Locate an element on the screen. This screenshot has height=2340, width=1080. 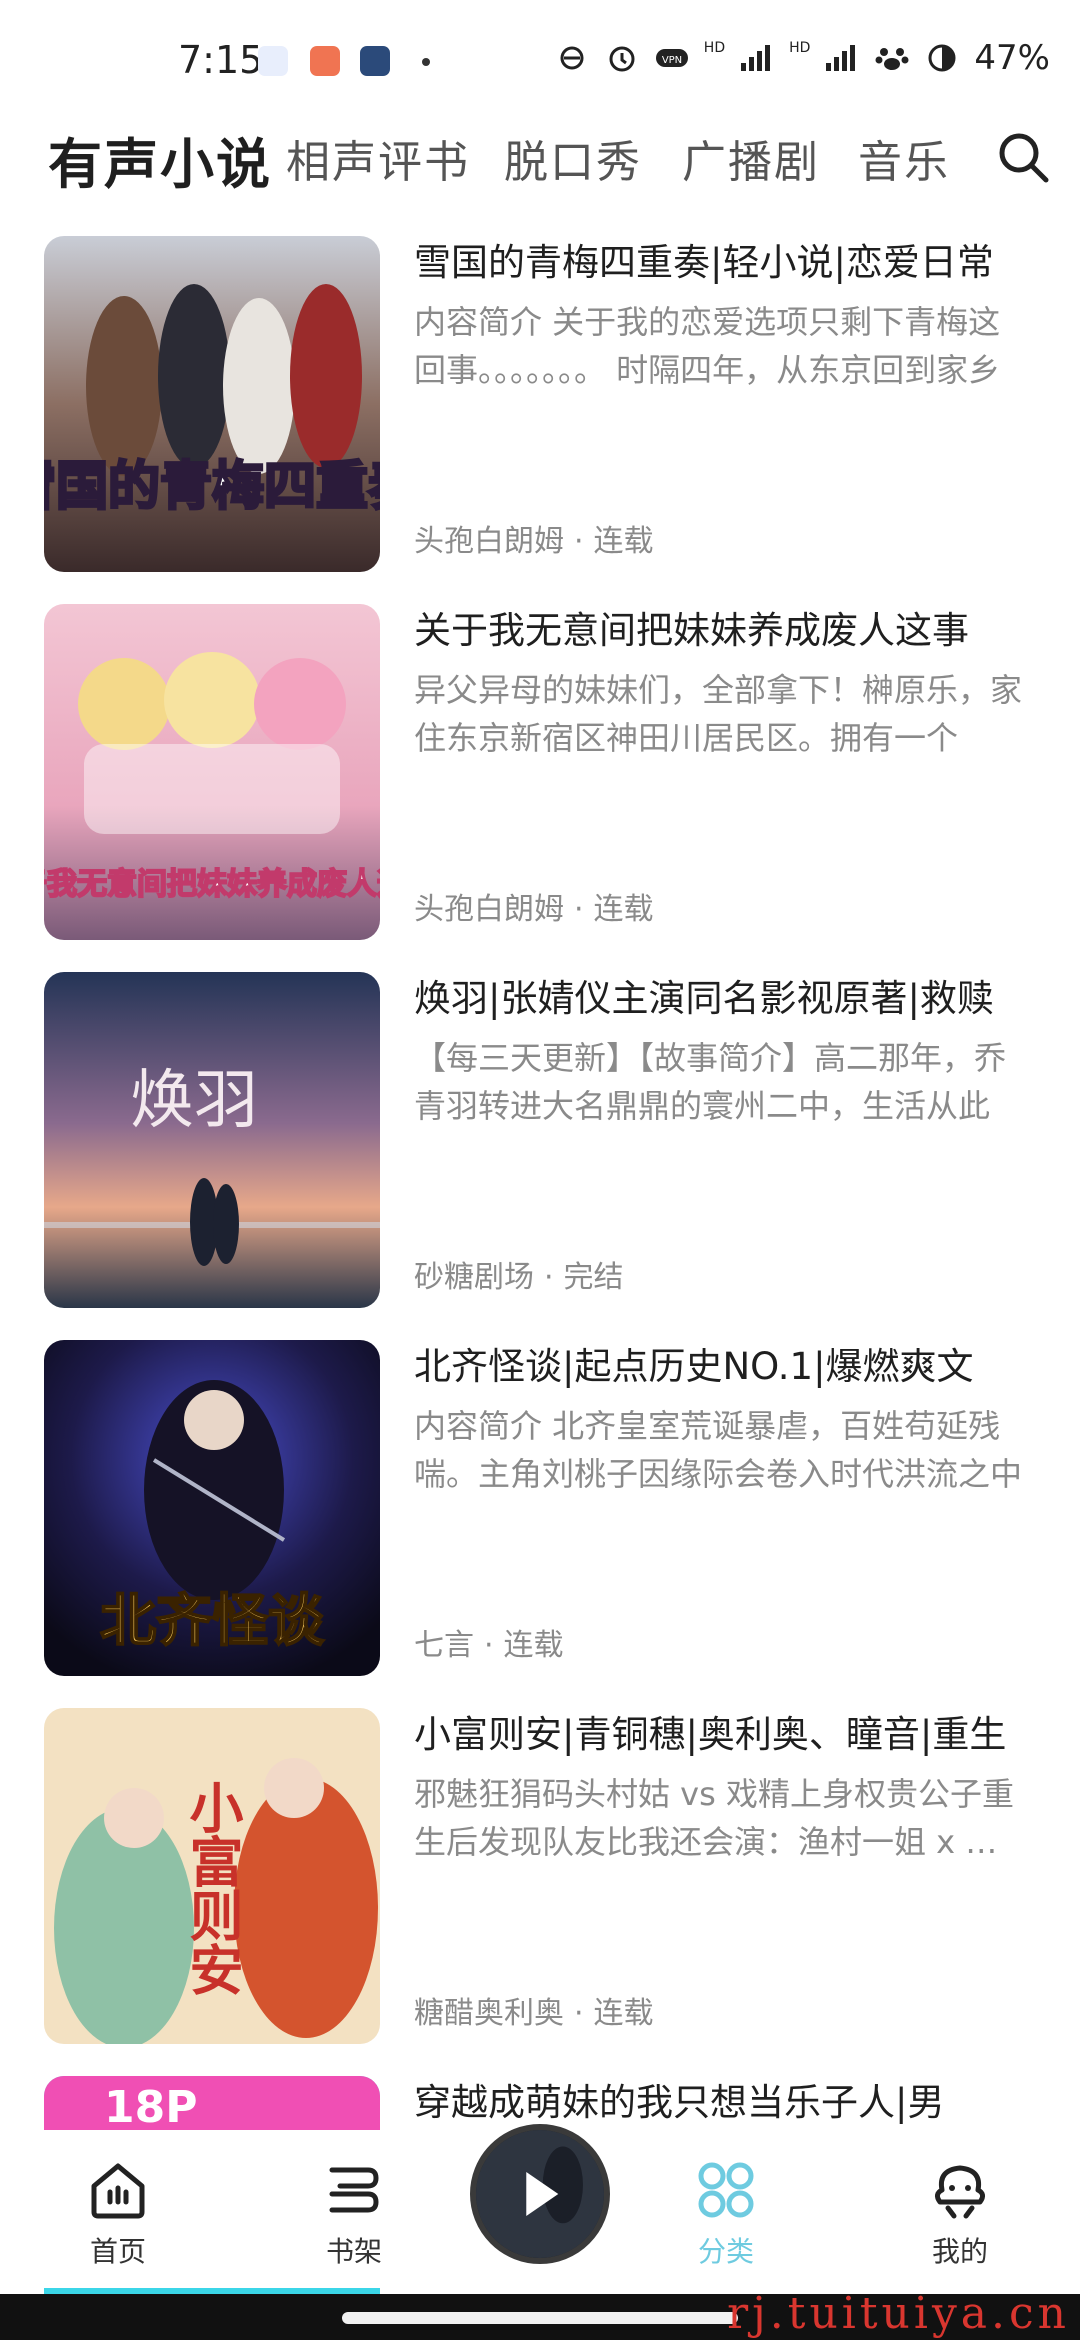
book-title: 小富则安|青铜穗|奥利奥、瞳音|重生 is located at coordinates (724, 1735).